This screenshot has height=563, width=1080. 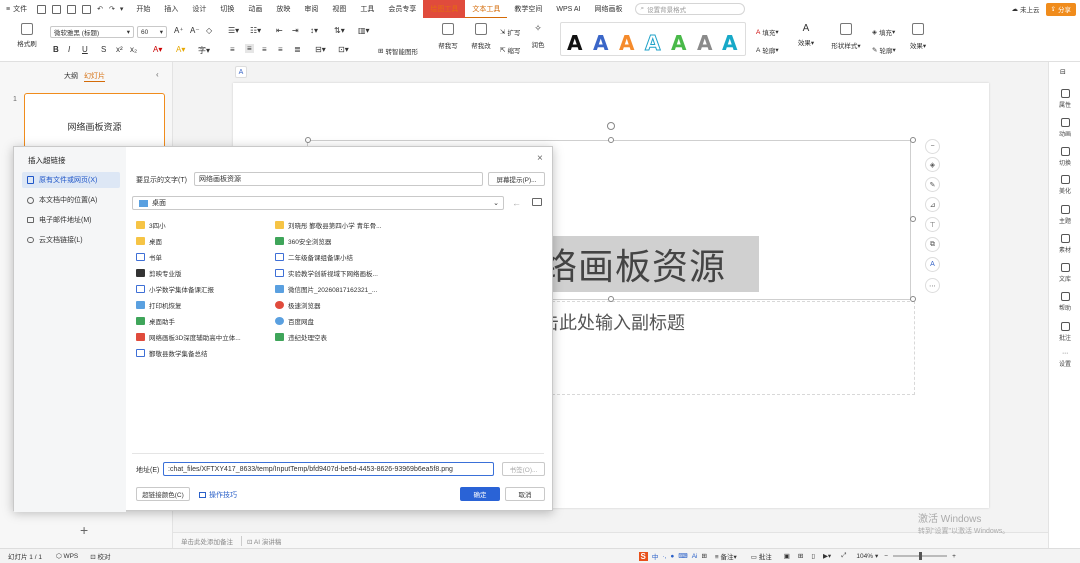 What do you see at coordinates (690, 9) in the screenshot?
I see `search-box: ⌕ 设置背景格式` at bounding box center [690, 9].